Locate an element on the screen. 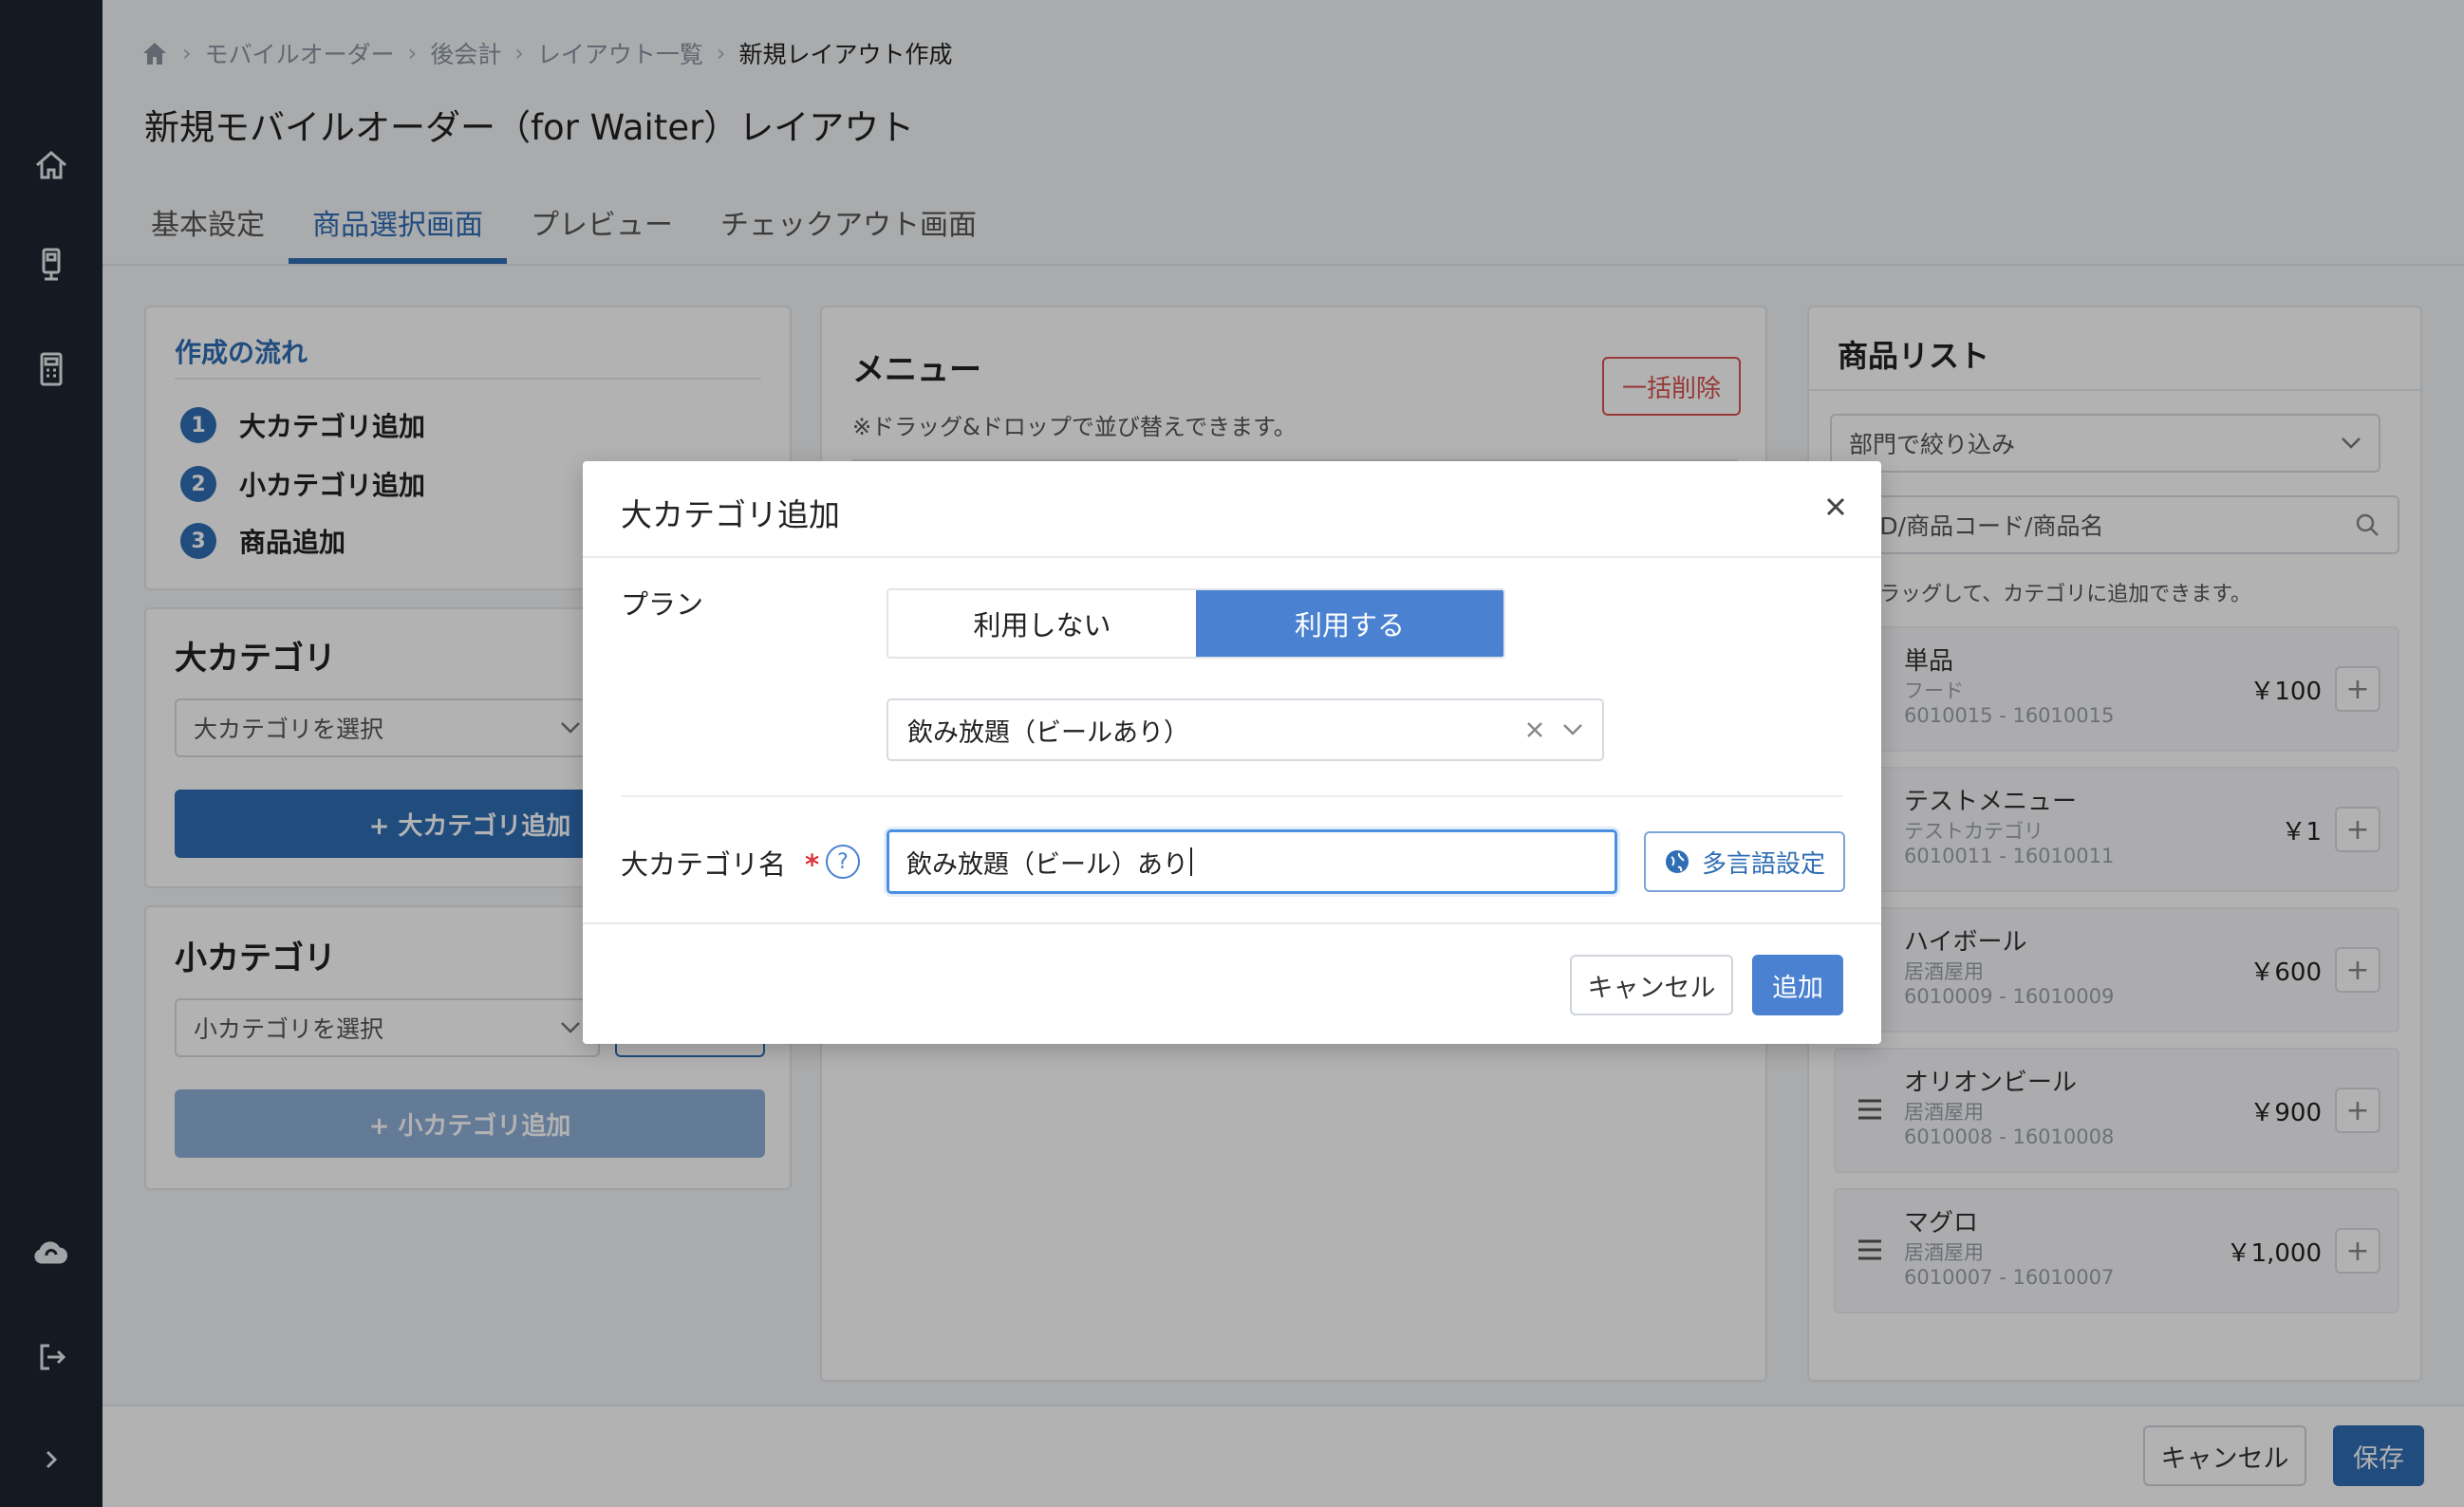 The height and width of the screenshot is (1507, 2464). input-value: 飲み放題（ビール）あり is located at coordinates (1047, 864).